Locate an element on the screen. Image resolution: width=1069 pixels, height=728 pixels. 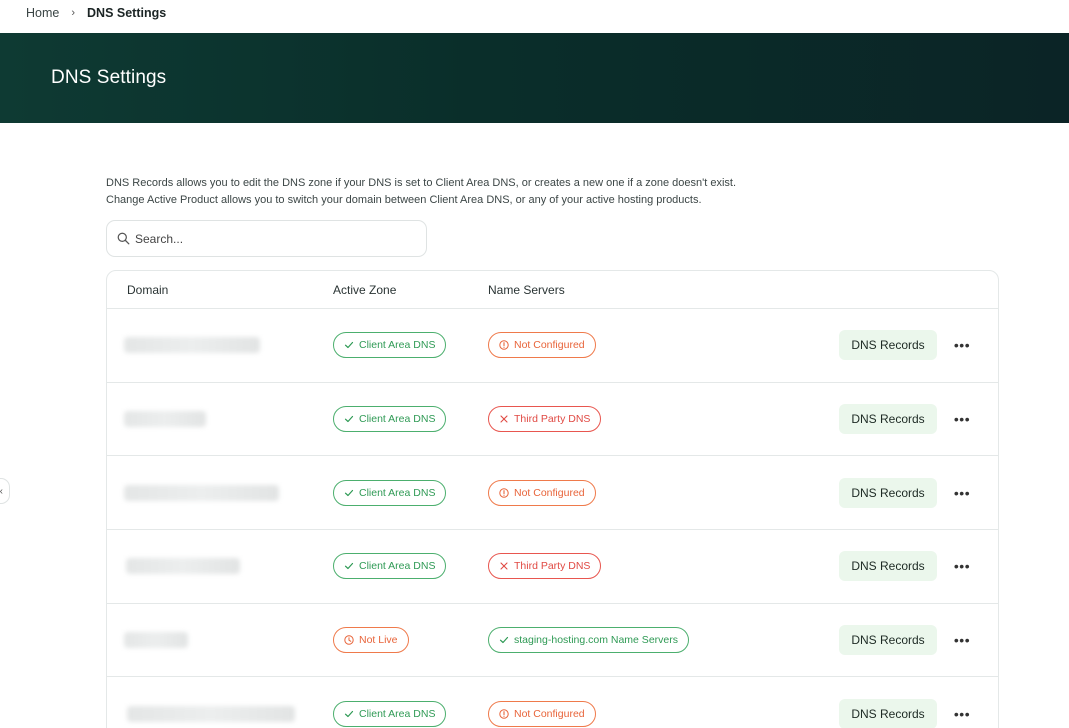
column-header-domain: Domain is located at coordinates (148, 289).